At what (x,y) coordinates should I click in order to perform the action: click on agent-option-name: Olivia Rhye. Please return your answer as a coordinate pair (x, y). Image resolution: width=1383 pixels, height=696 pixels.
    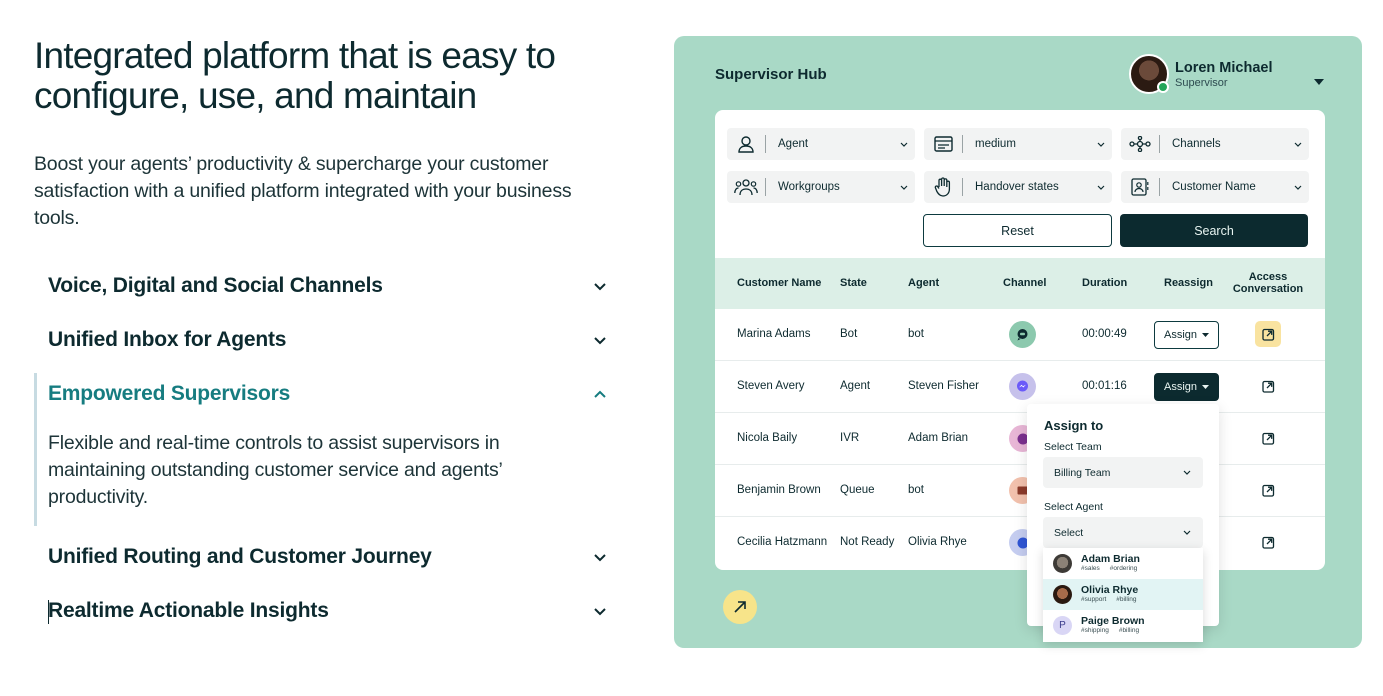
    Looking at the image, I should click on (1110, 590).